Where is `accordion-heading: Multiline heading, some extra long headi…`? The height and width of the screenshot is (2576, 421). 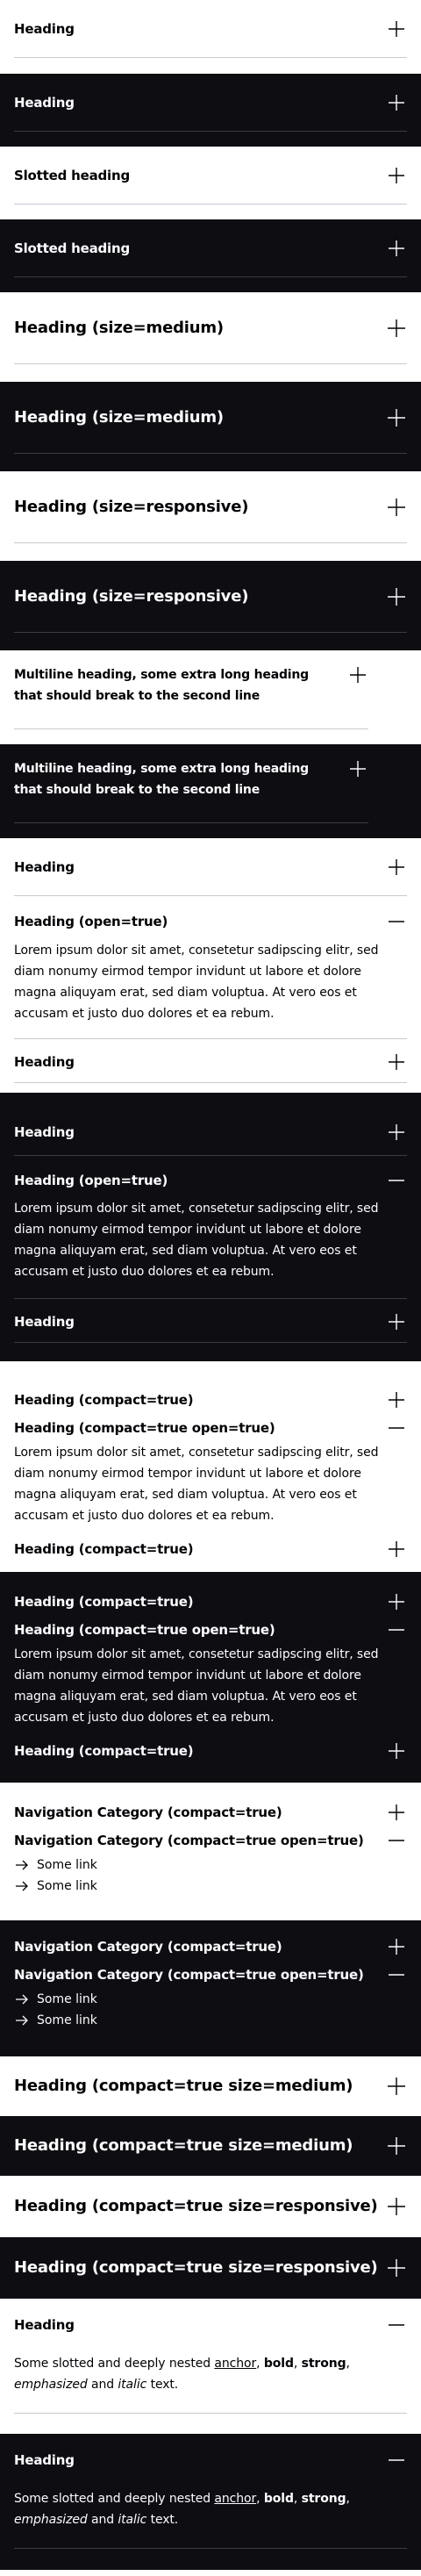
accordion-heading: Multiline heading, some extra long headi… is located at coordinates (161, 685).